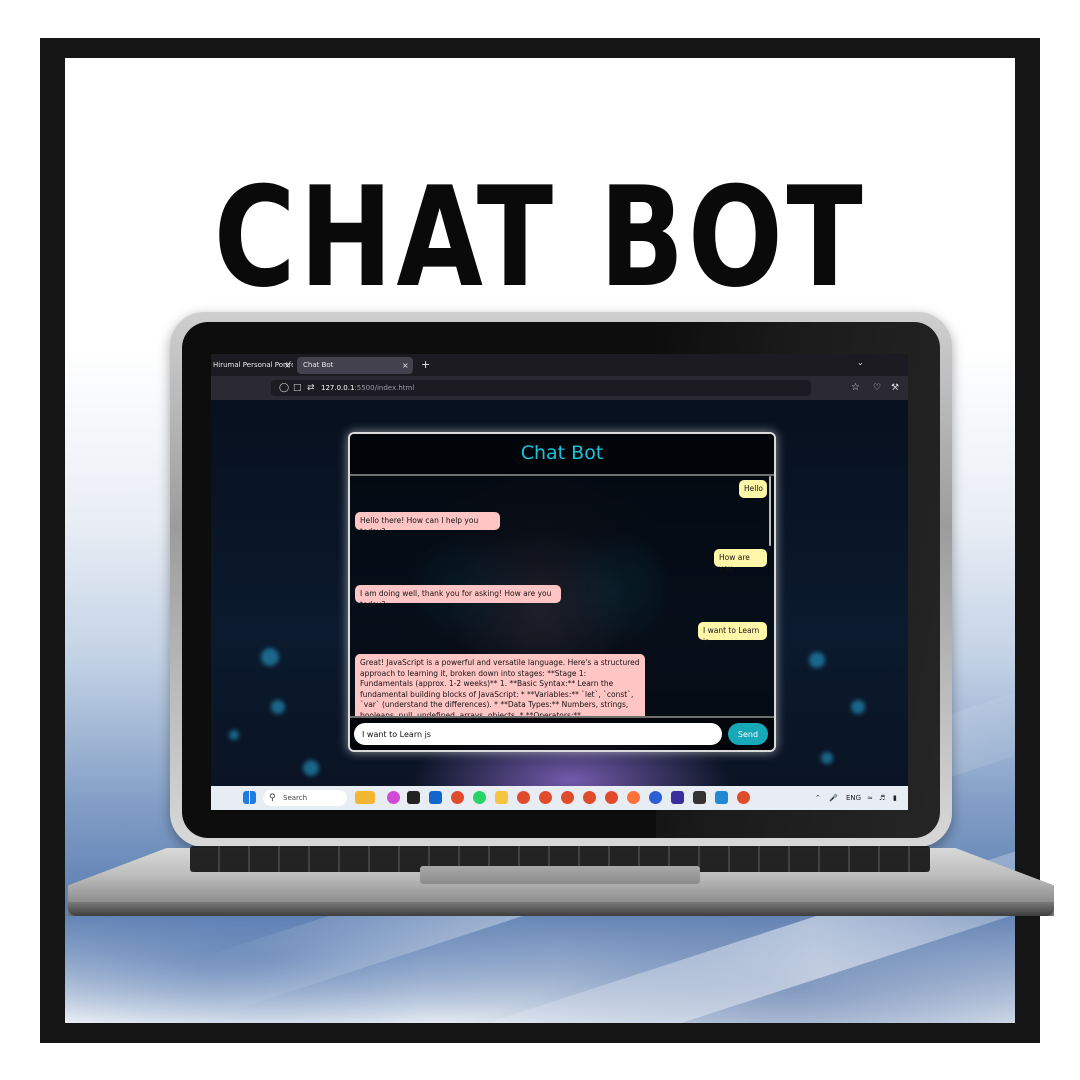 The width and height of the screenshot is (1080, 1080). What do you see at coordinates (559, 798) in the screenshot?
I see `os-taskbar: ⚲ Search ⌃ 🎤 ENG ≈ ♬ ▮` at bounding box center [559, 798].